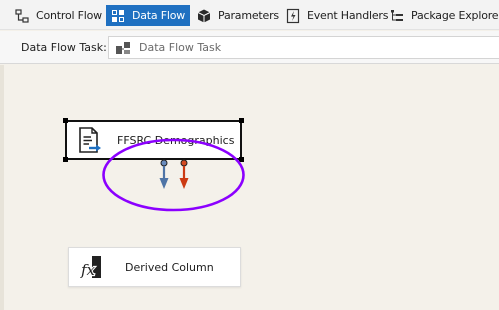  Describe the element at coordinates (118, 15) in the screenshot. I see `data-flow-icon` at that location.